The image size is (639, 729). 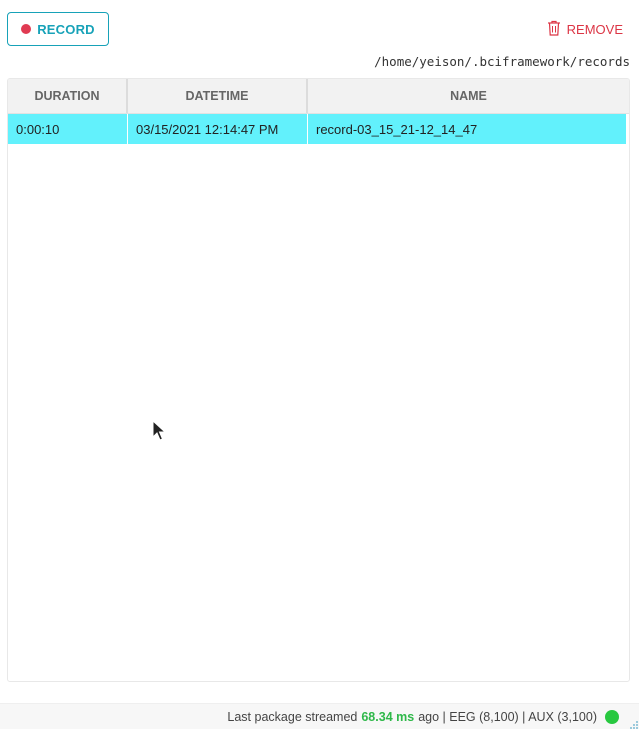 What do you see at coordinates (68, 129) in the screenshot?
I see `cell-duration: 0:00:10` at bounding box center [68, 129].